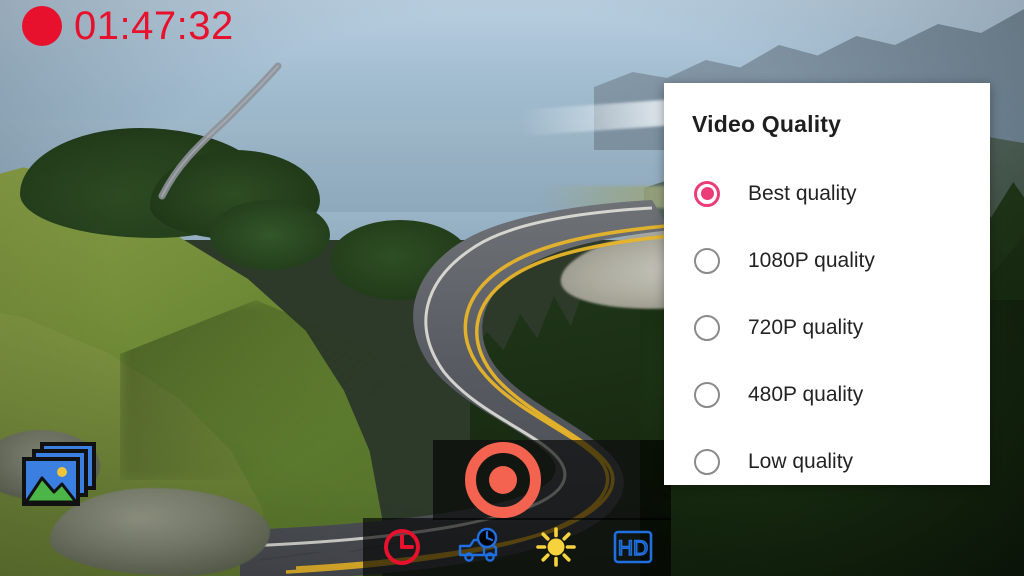 The height and width of the screenshot is (576, 1024). What do you see at coordinates (230, 130) in the screenshot?
I see `upper-road-segment` at bounding box center [230, 130].